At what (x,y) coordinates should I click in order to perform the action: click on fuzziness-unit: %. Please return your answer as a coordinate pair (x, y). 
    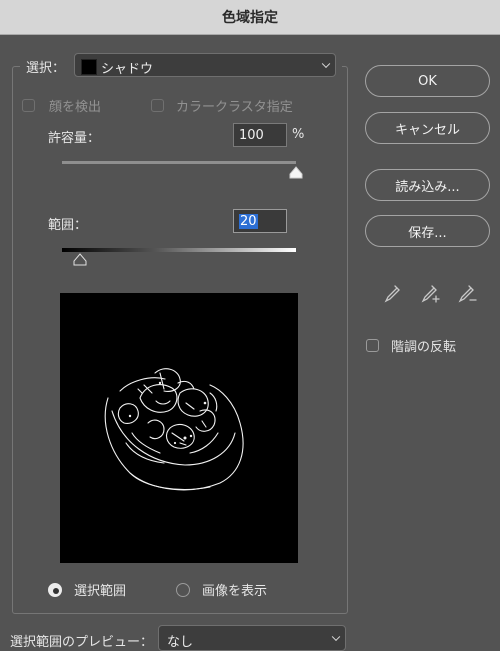
    Looking at the image, I should click on (298, 134).